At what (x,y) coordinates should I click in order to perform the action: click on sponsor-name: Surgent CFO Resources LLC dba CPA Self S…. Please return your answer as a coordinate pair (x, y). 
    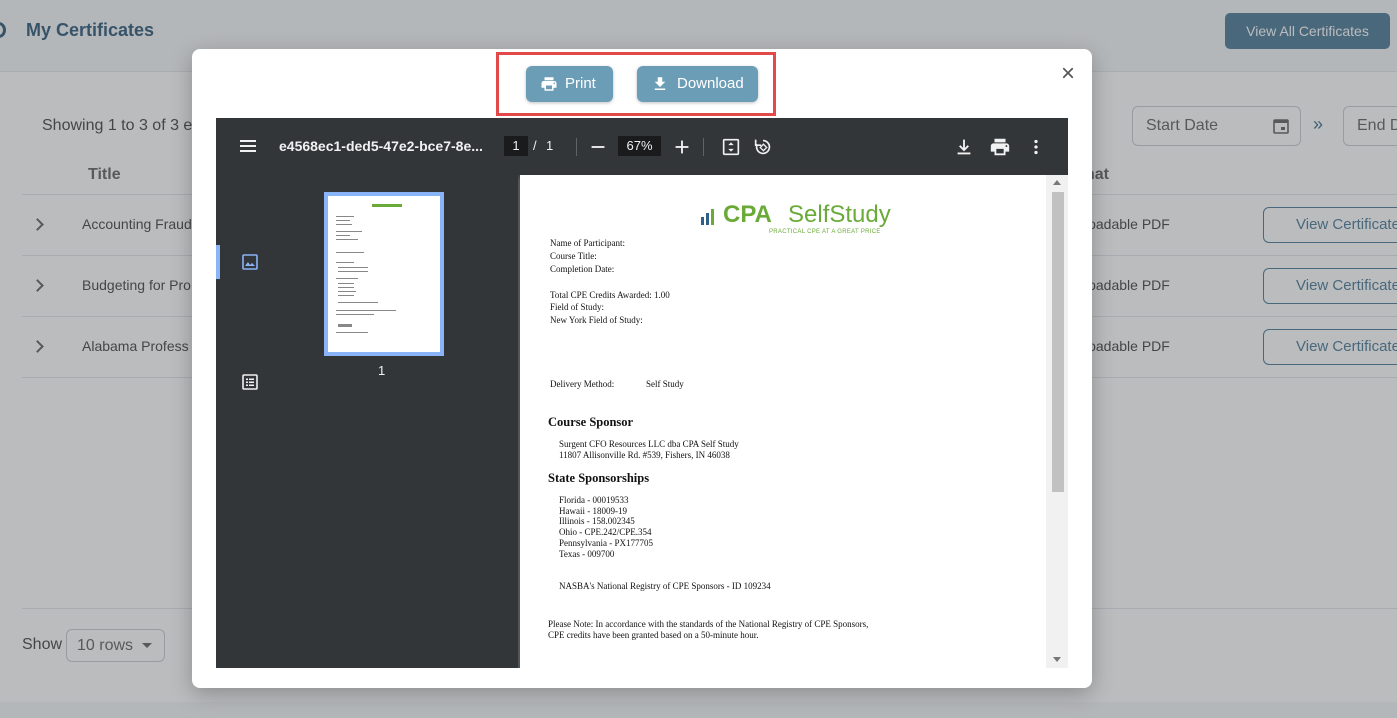
    Looking at the image, I should click on (649, 444).